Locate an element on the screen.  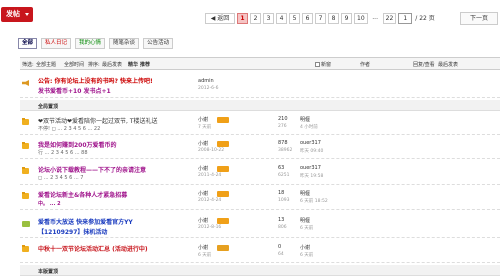
section-board-top-label: 本版置顶 is located at coordinates (48, 272).